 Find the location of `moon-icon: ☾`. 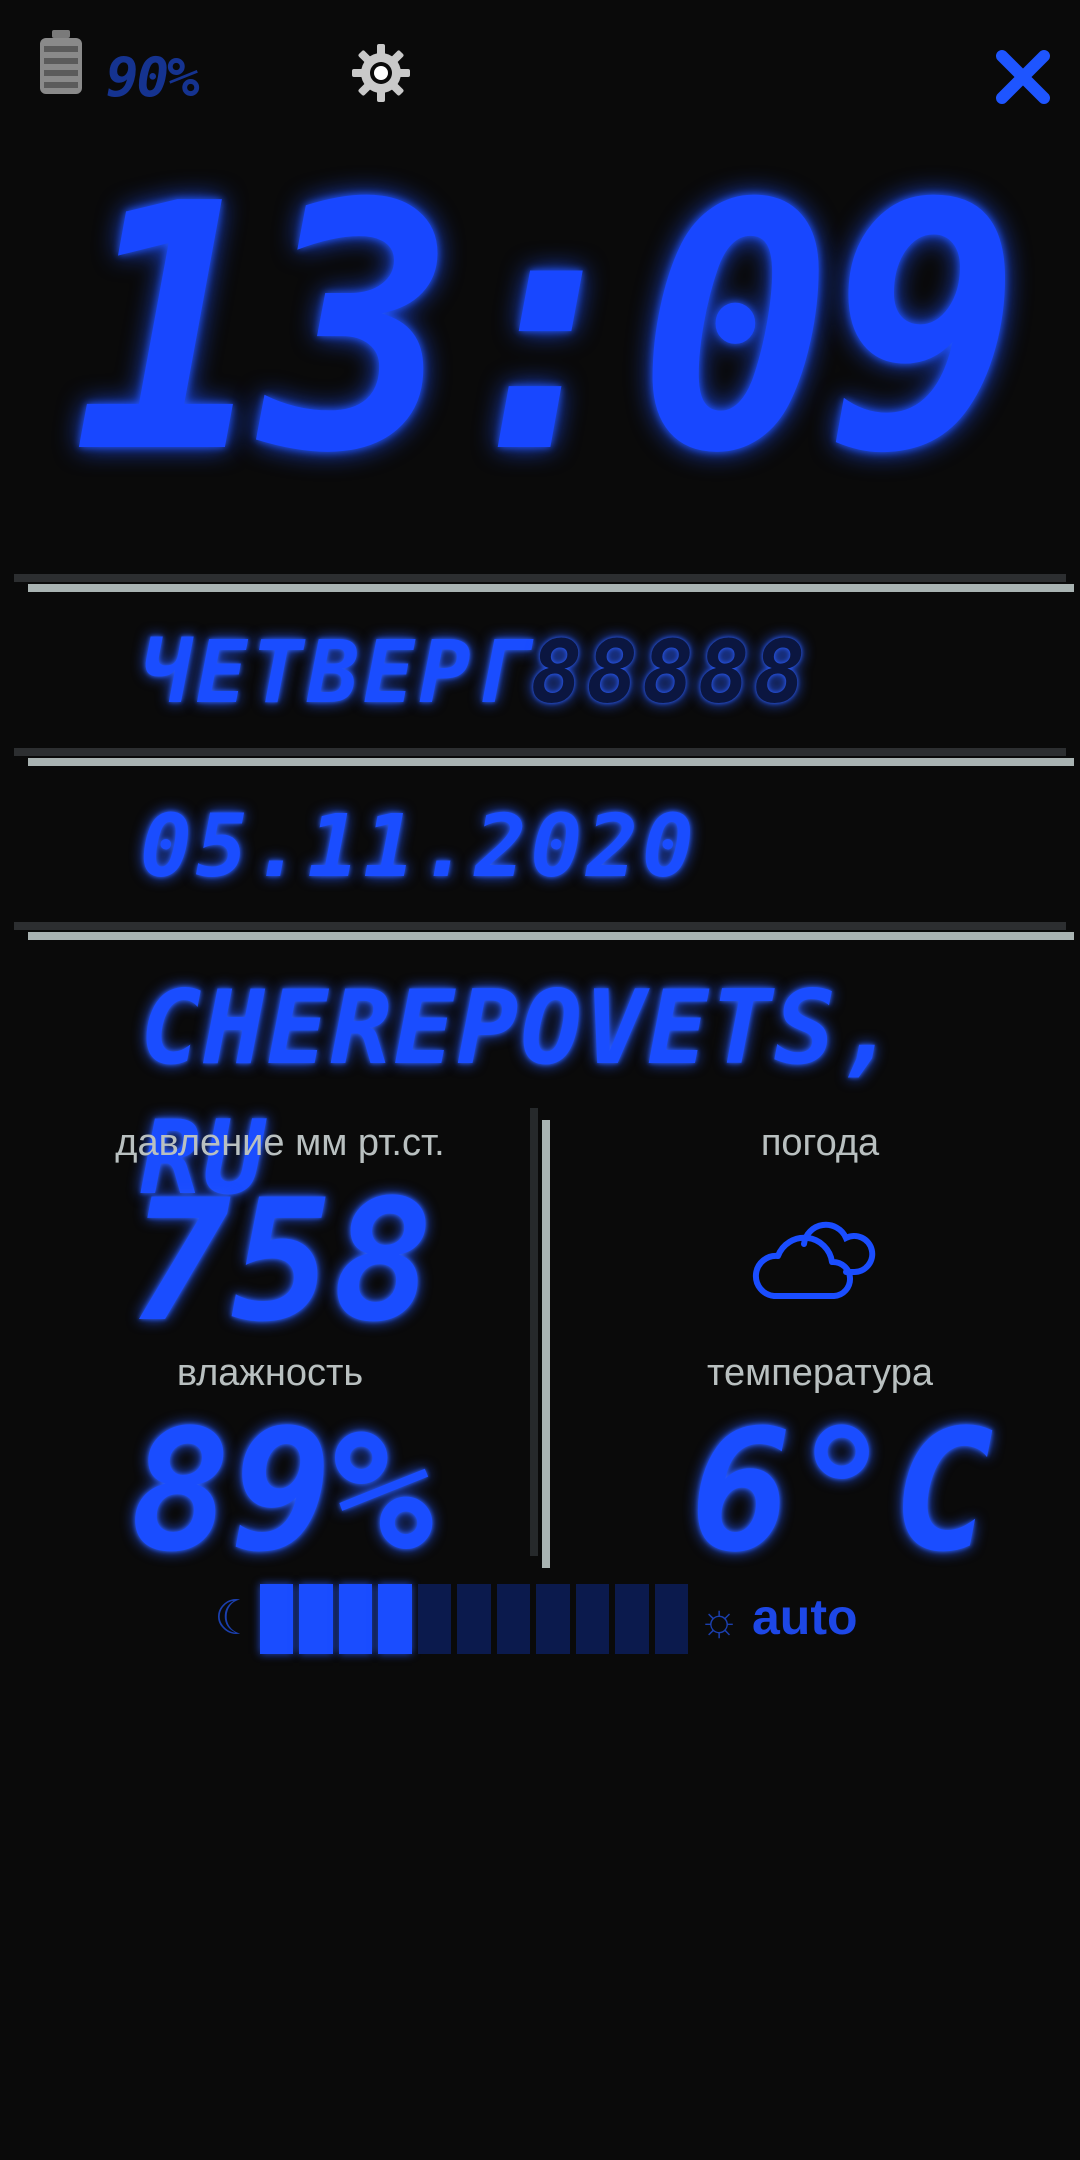

moon-icon: ☾ is located at coordinates (236, 1618).